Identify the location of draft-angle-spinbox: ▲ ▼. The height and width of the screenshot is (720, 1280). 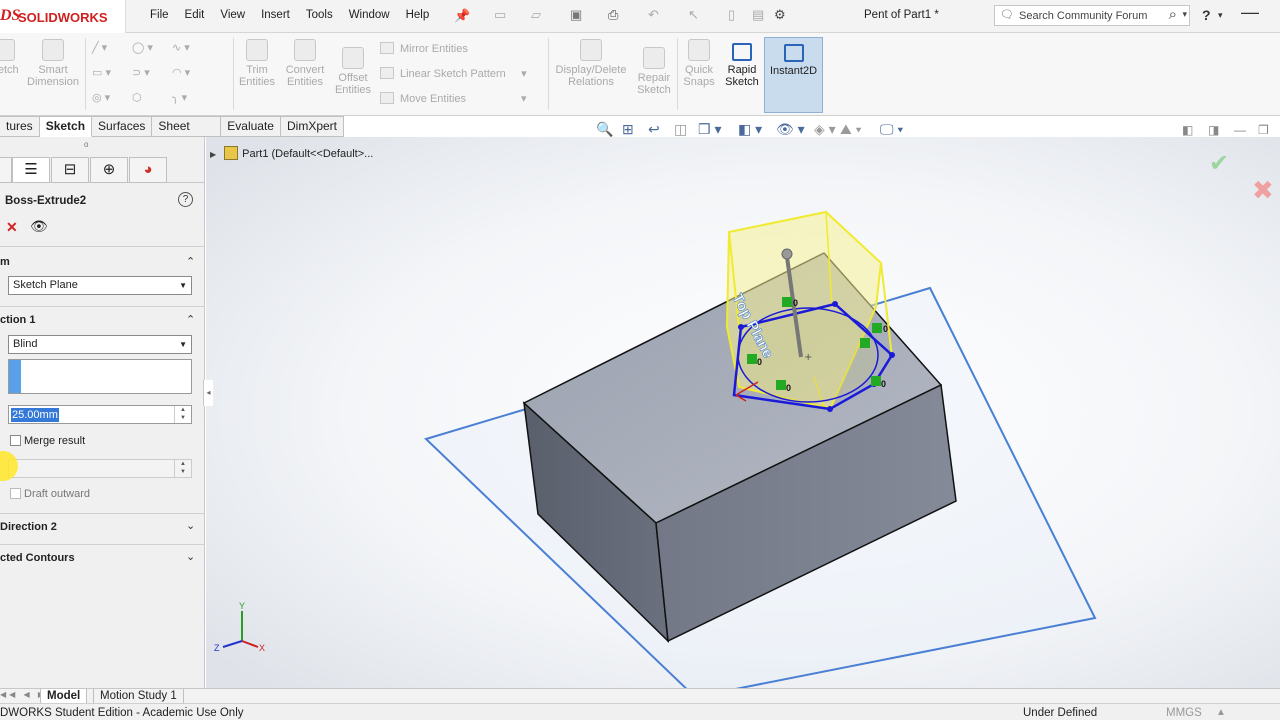
(100, 468).